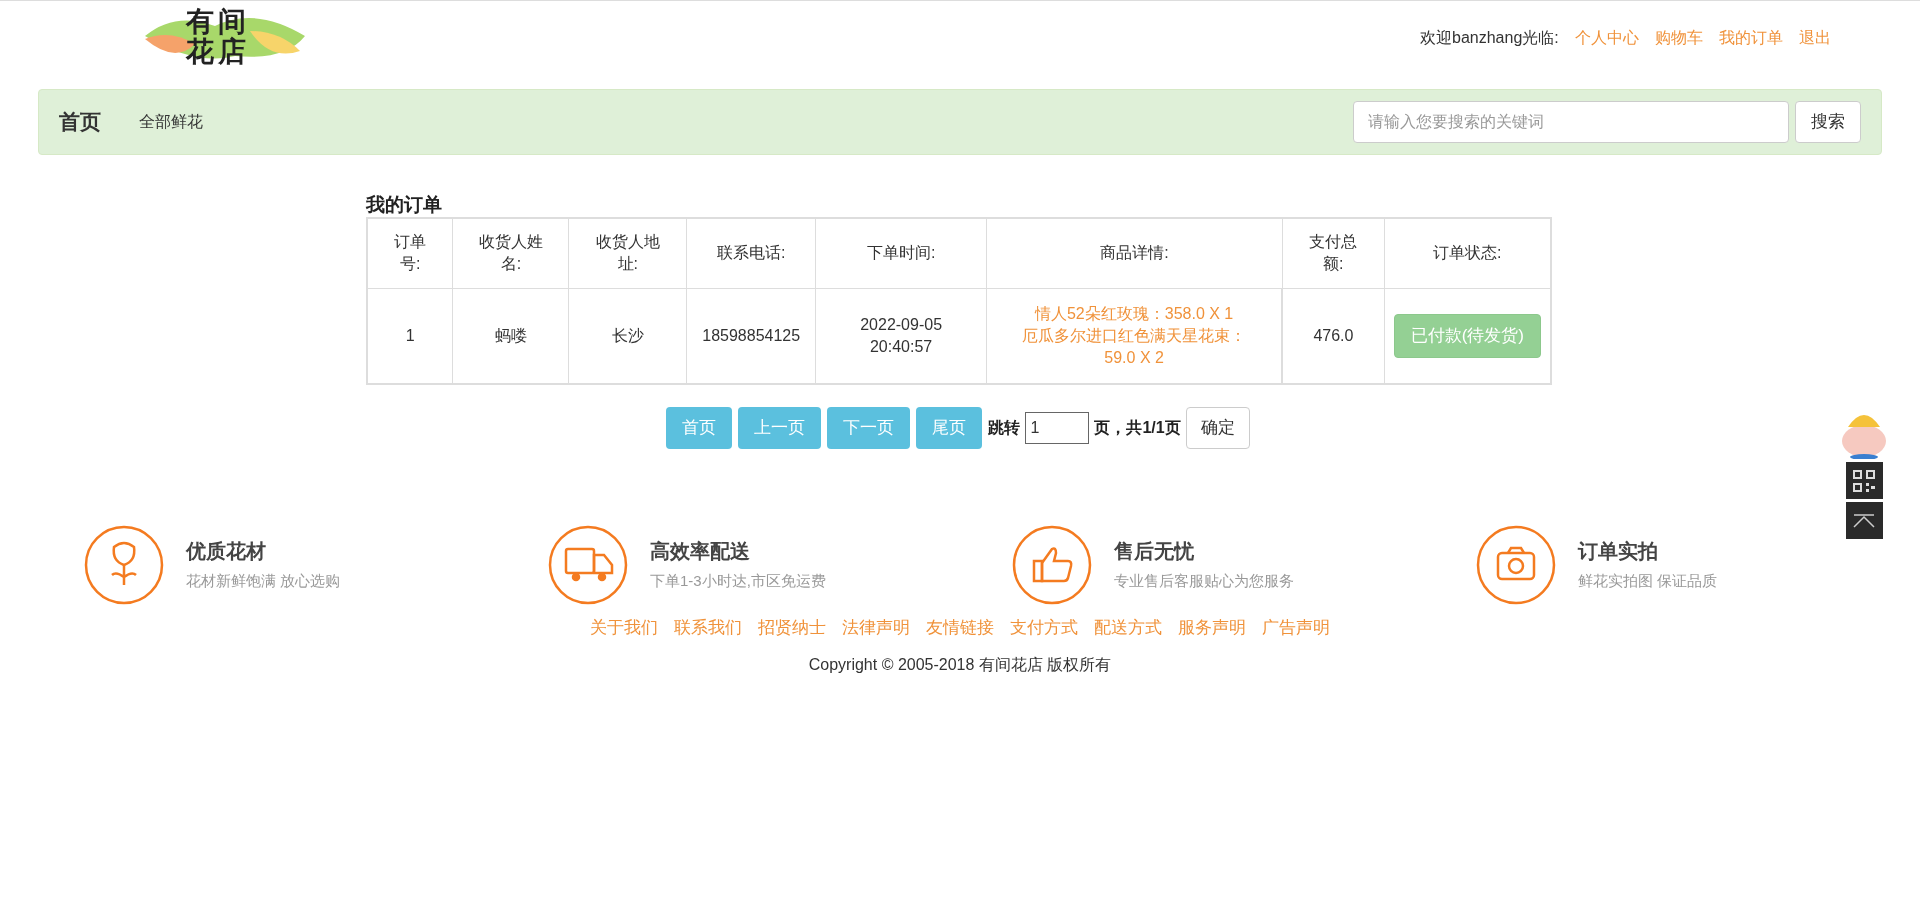  What do you see at coordinates (1678, 58) in the screenshot?
I see `user-link: 购物车` at bounding box center [1678, 58].